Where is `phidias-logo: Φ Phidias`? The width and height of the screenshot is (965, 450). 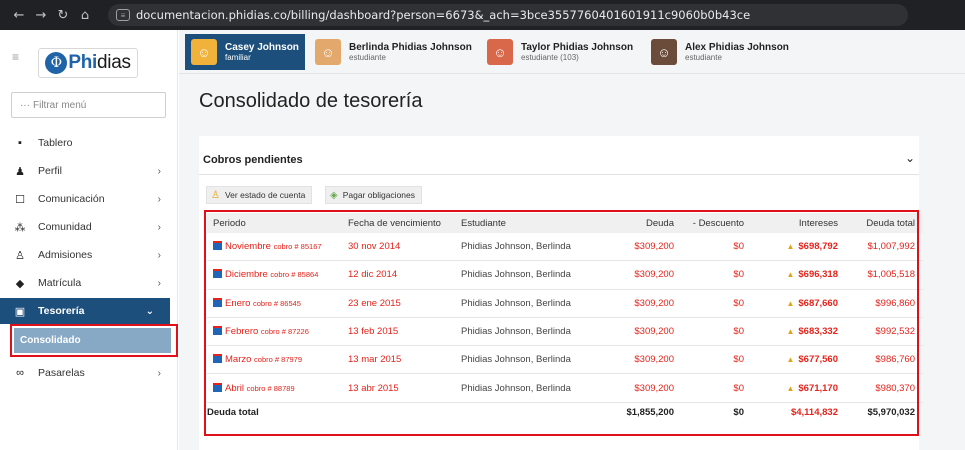 phidias-logo: Φ Phidias is located at coordinates (88, 63).